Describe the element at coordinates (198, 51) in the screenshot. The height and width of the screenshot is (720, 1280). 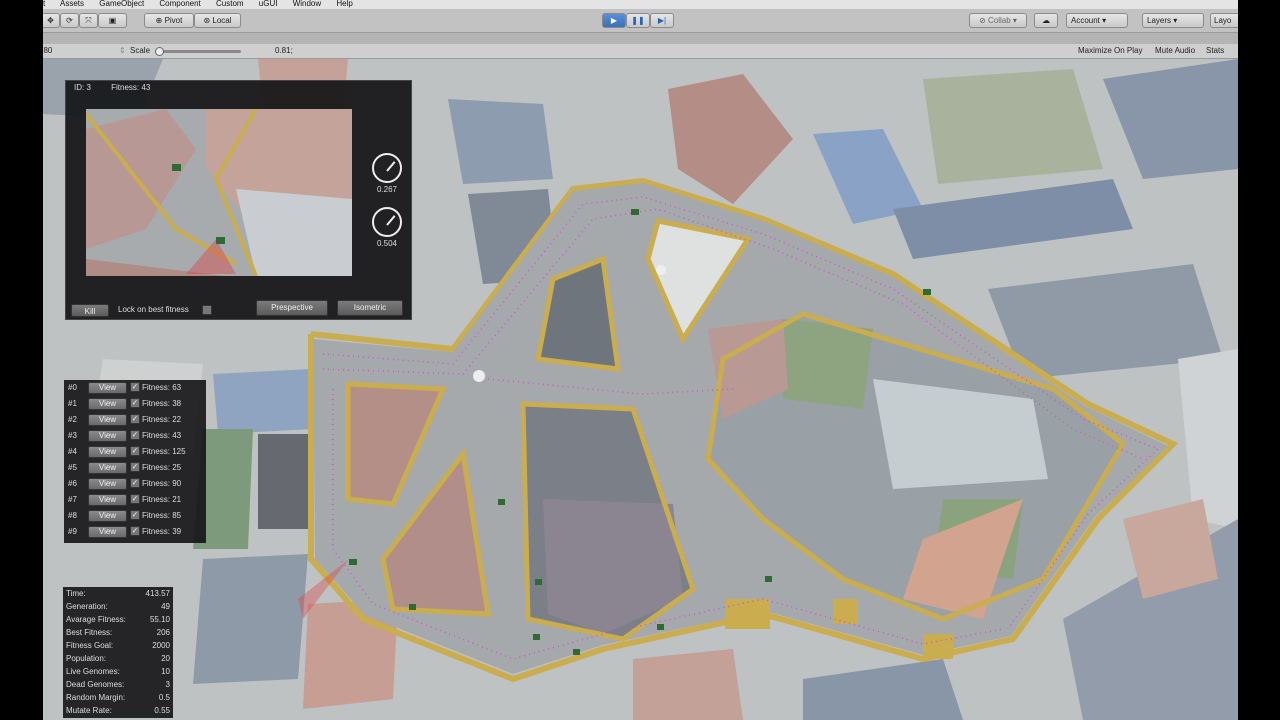
I see `scale-slider-track` at that location.